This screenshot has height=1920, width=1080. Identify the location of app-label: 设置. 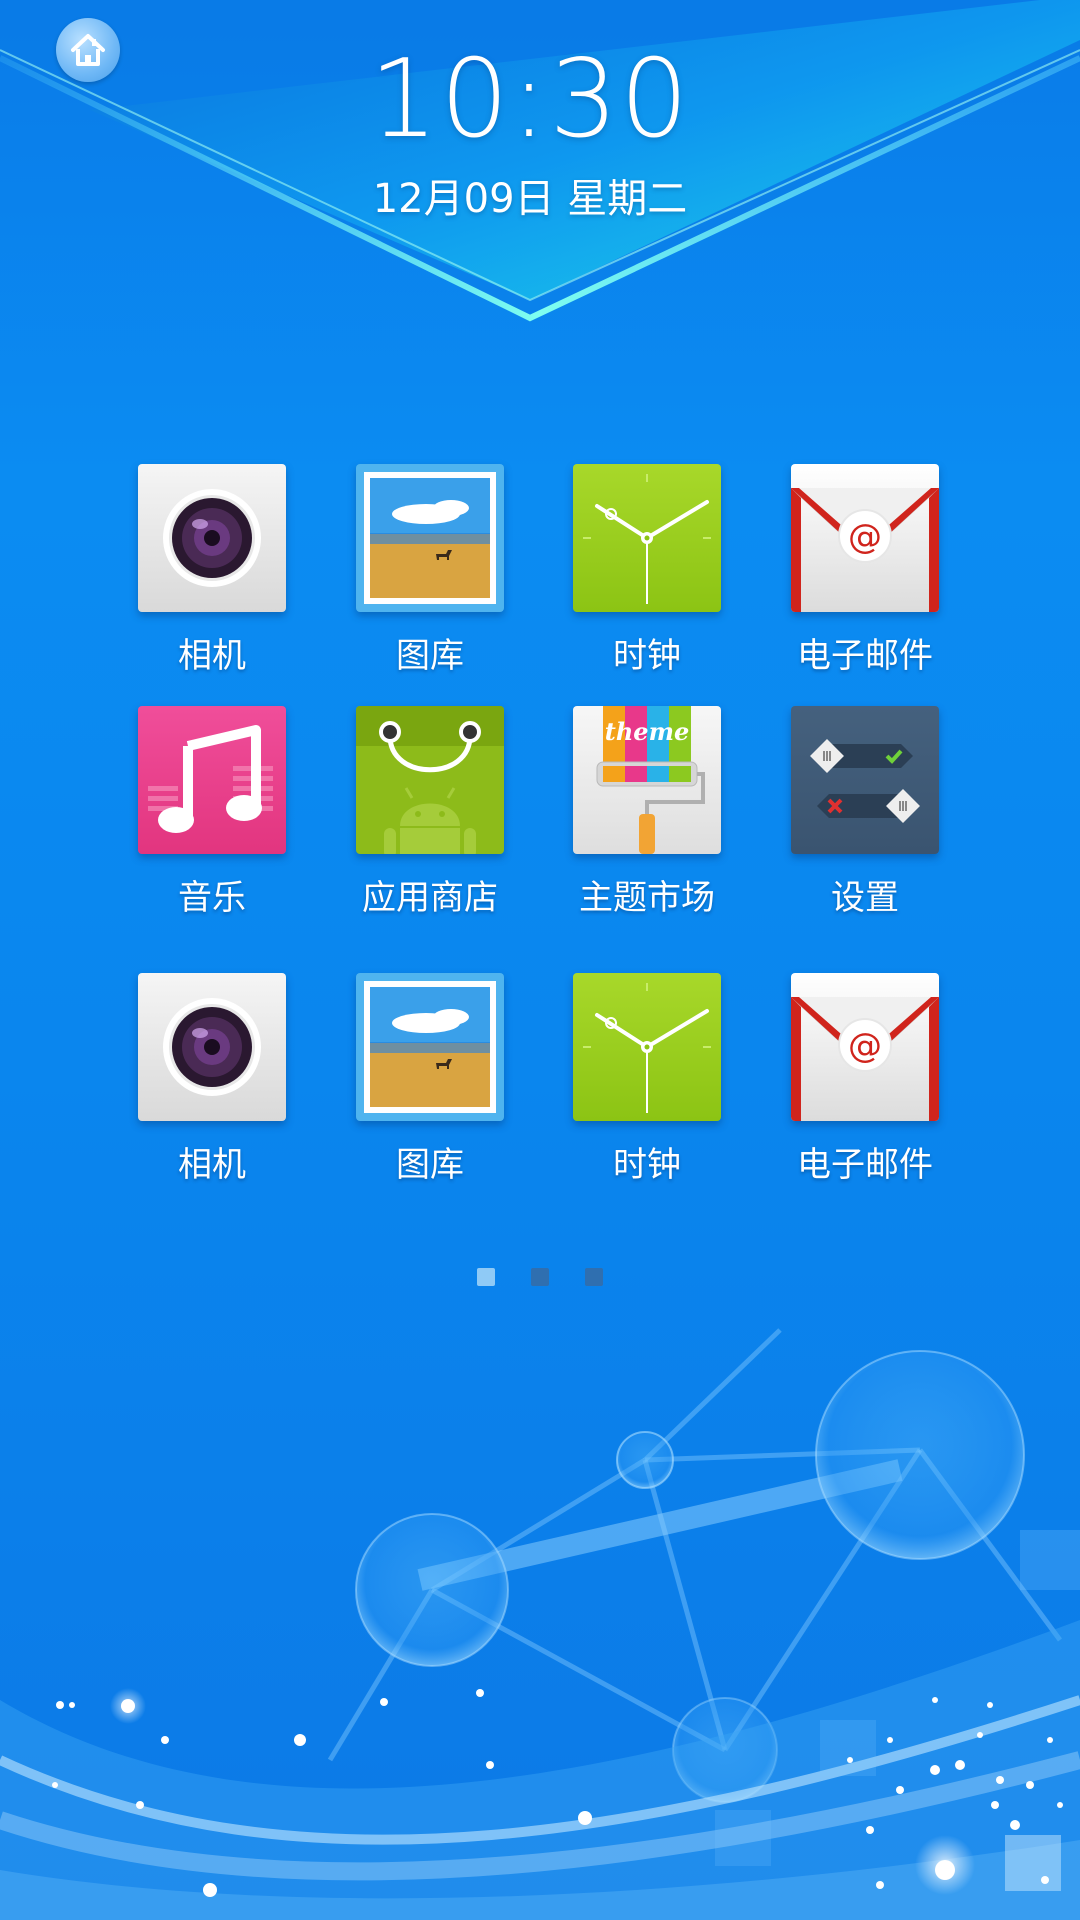
(865, 898).